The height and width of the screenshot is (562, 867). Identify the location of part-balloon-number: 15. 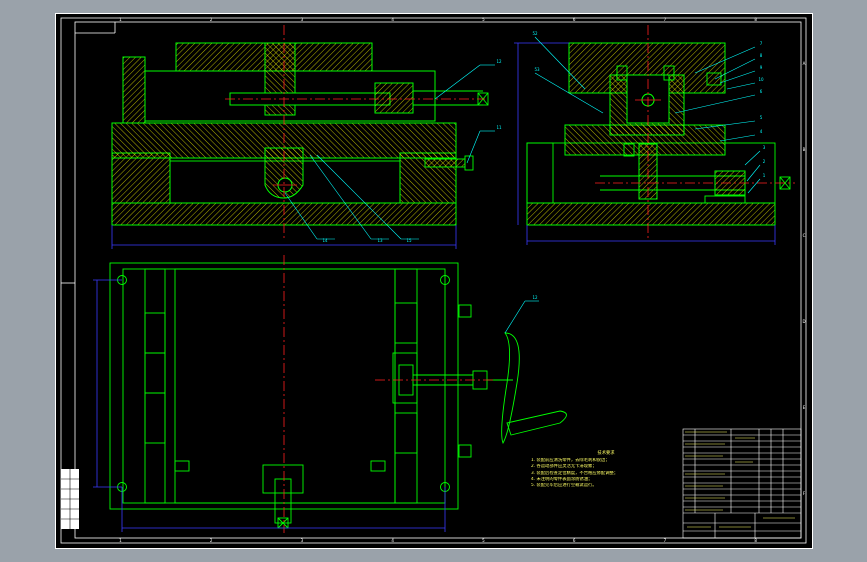
(409, 240).